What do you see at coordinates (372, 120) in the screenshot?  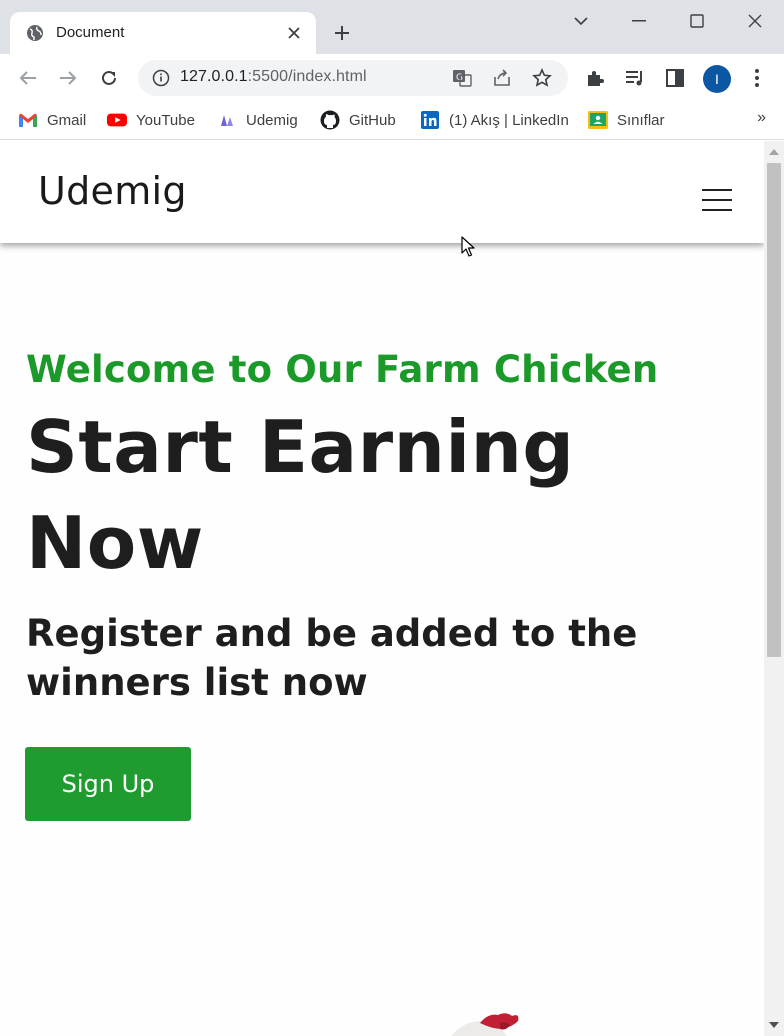 I see `bookmark-label: GitHub` at bounding box center [372, 120].